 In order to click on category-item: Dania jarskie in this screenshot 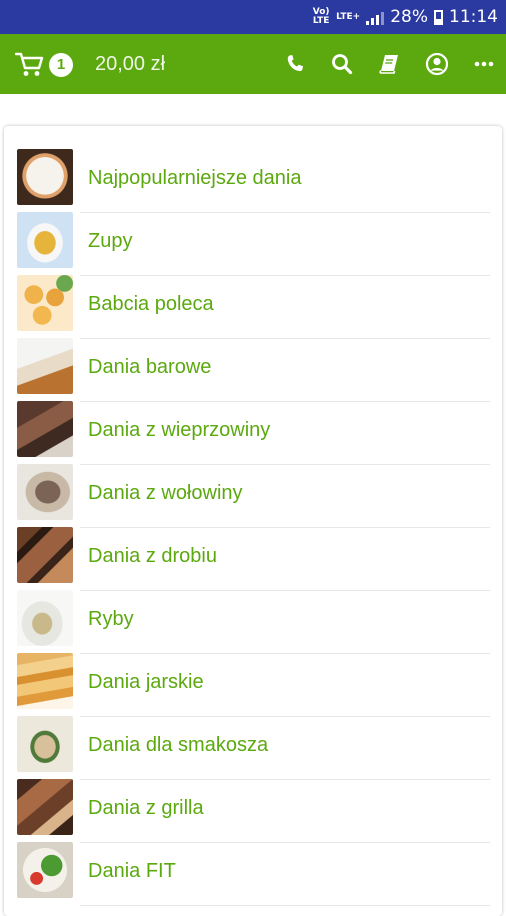, I will do `click(253, 681)`.